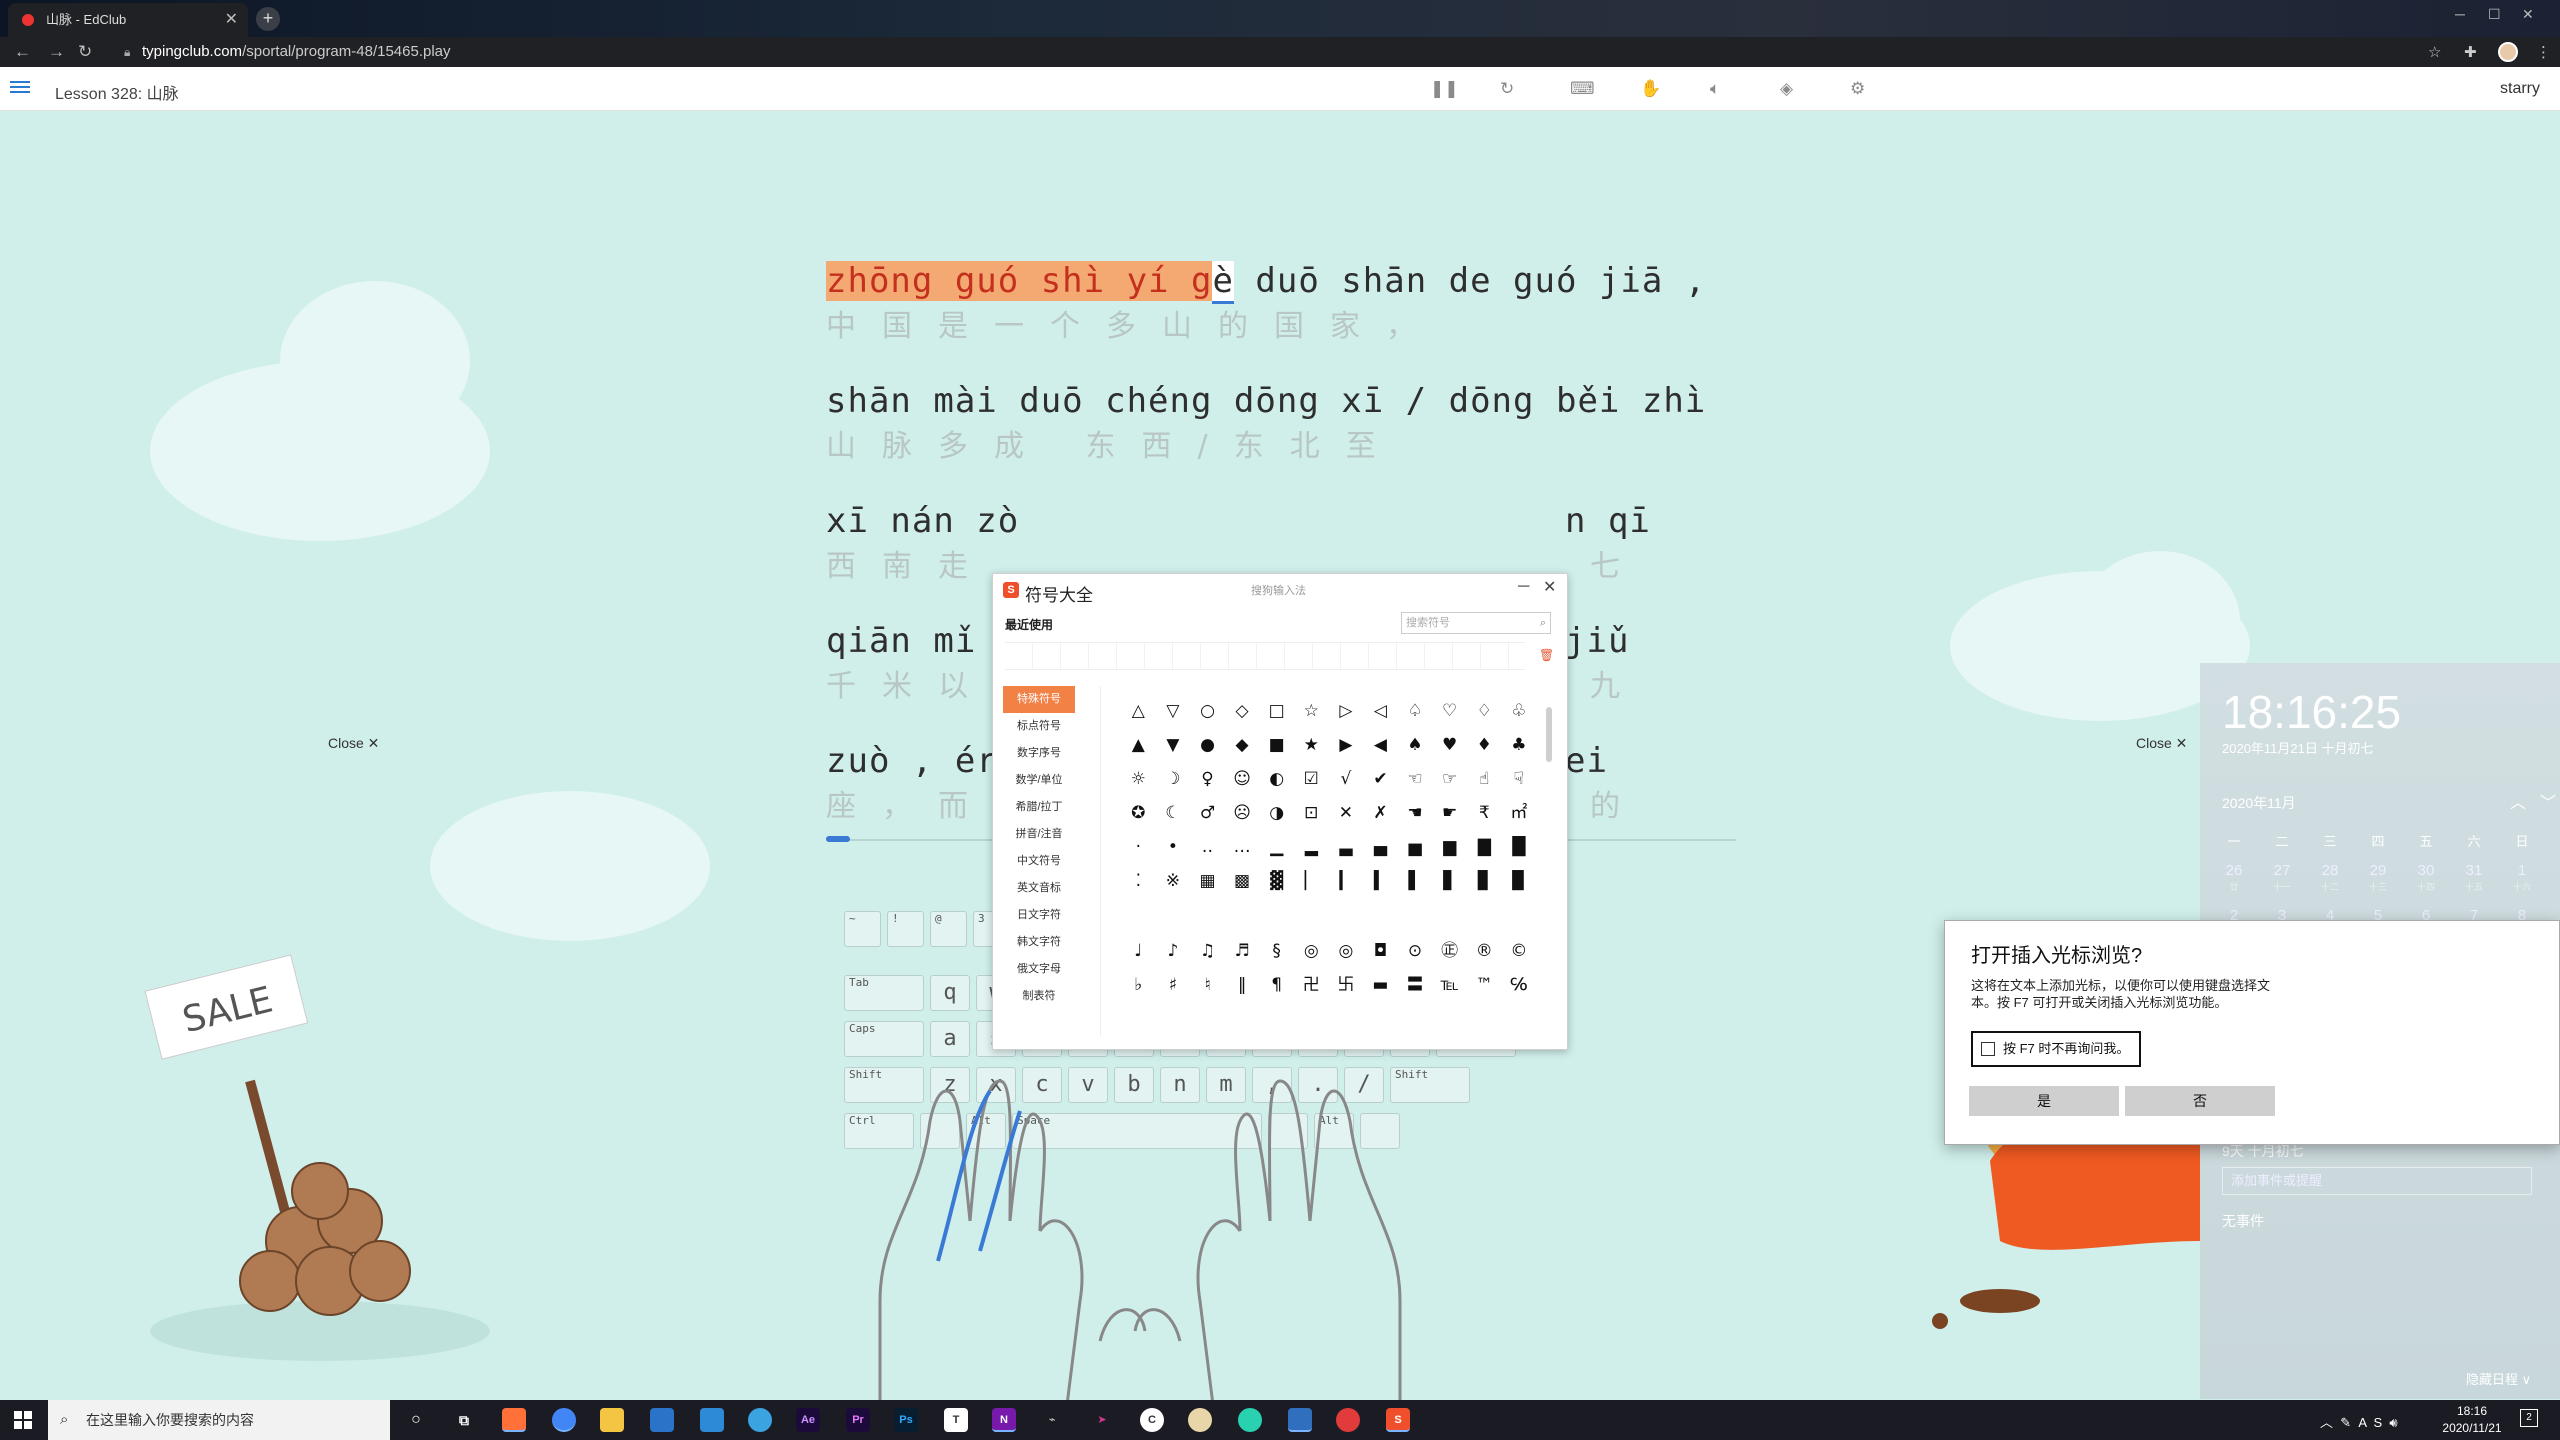 This screenshot has height=1440, width=2560. Describe the element at coordinates (1415, 779) in the screenshot. I see `symbol-cell: ☜` at that location.